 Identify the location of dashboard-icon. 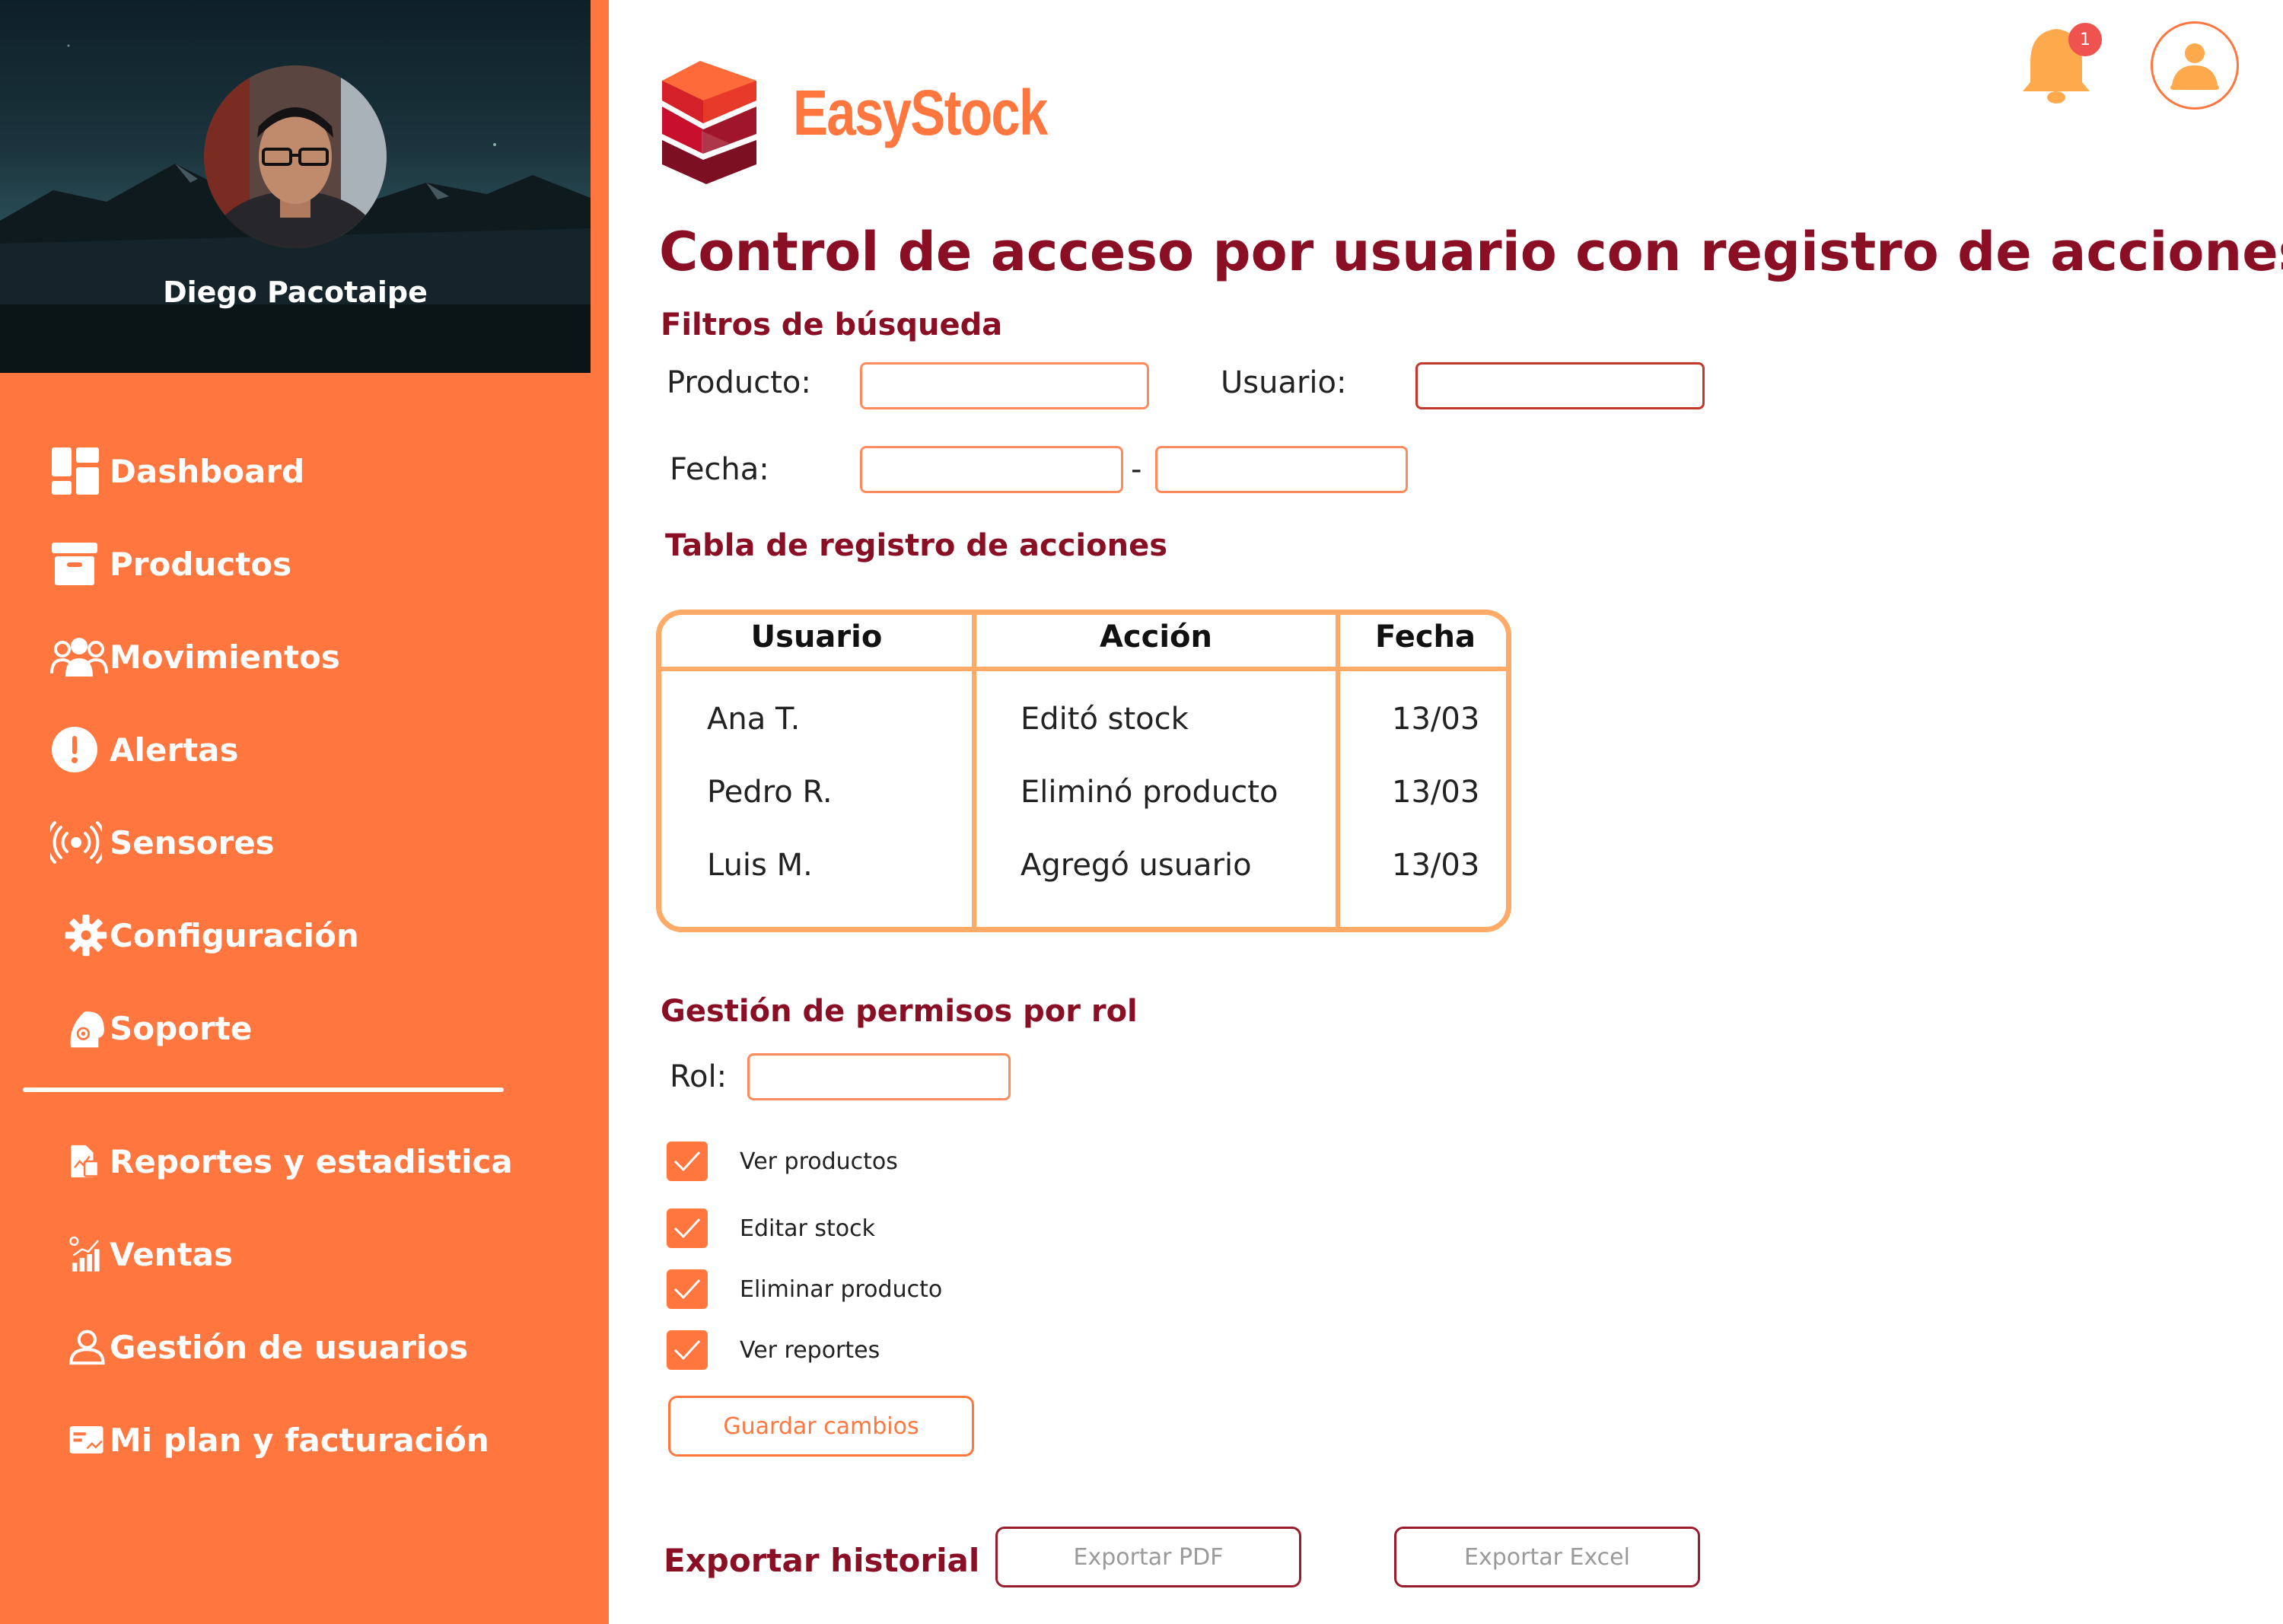
(79, 471).